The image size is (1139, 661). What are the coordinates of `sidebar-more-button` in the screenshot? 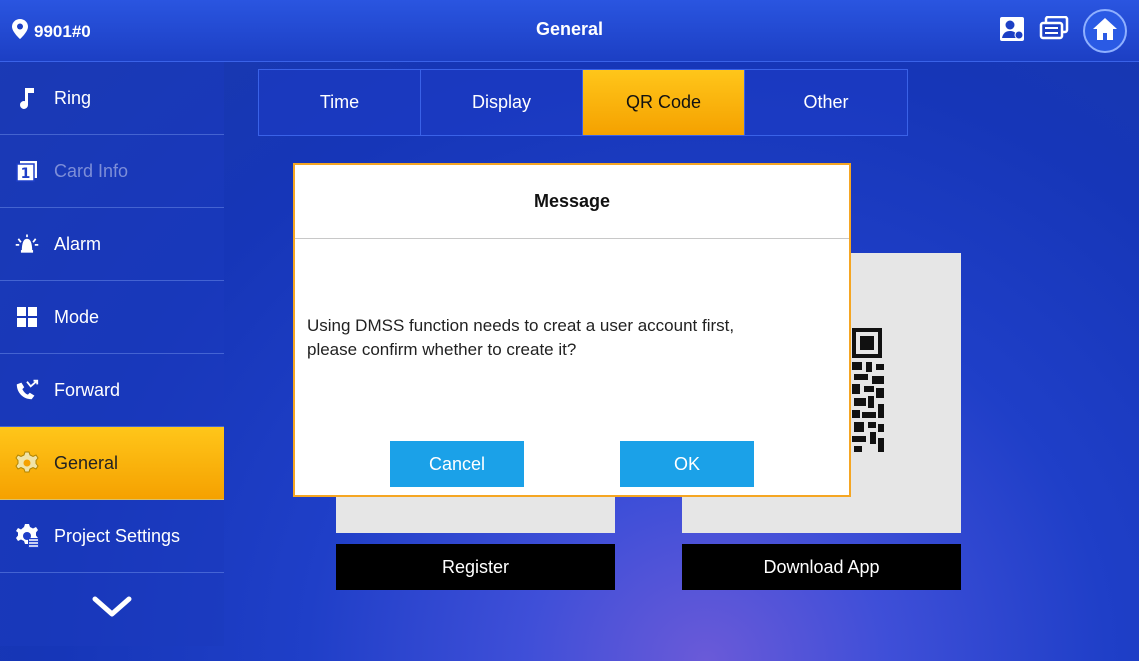 It's located at (112, 609).